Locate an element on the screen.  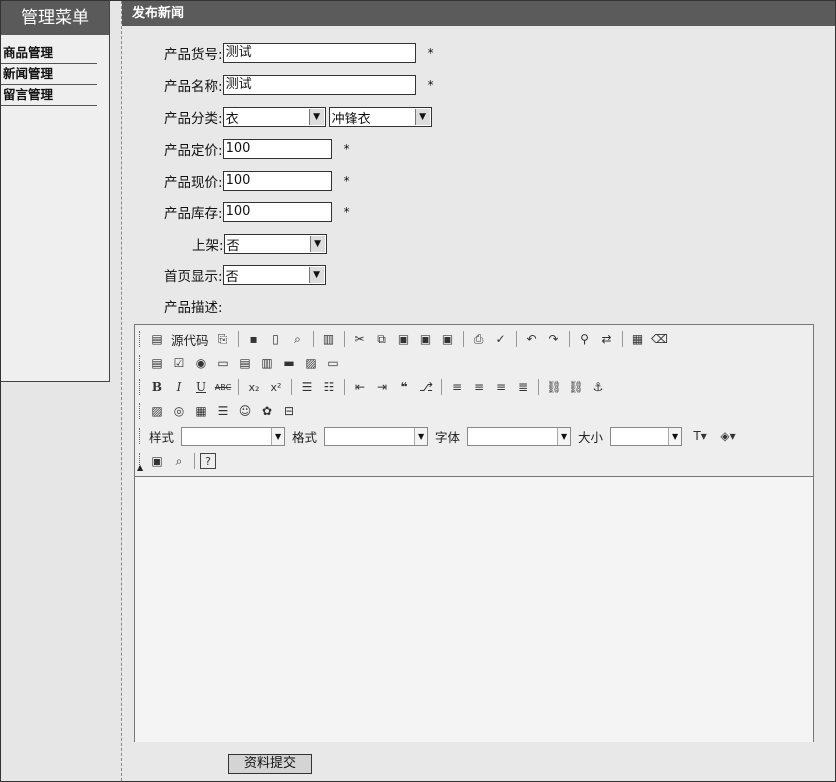
paste-text-icon: ▣ is located at coordinates (426, 339).